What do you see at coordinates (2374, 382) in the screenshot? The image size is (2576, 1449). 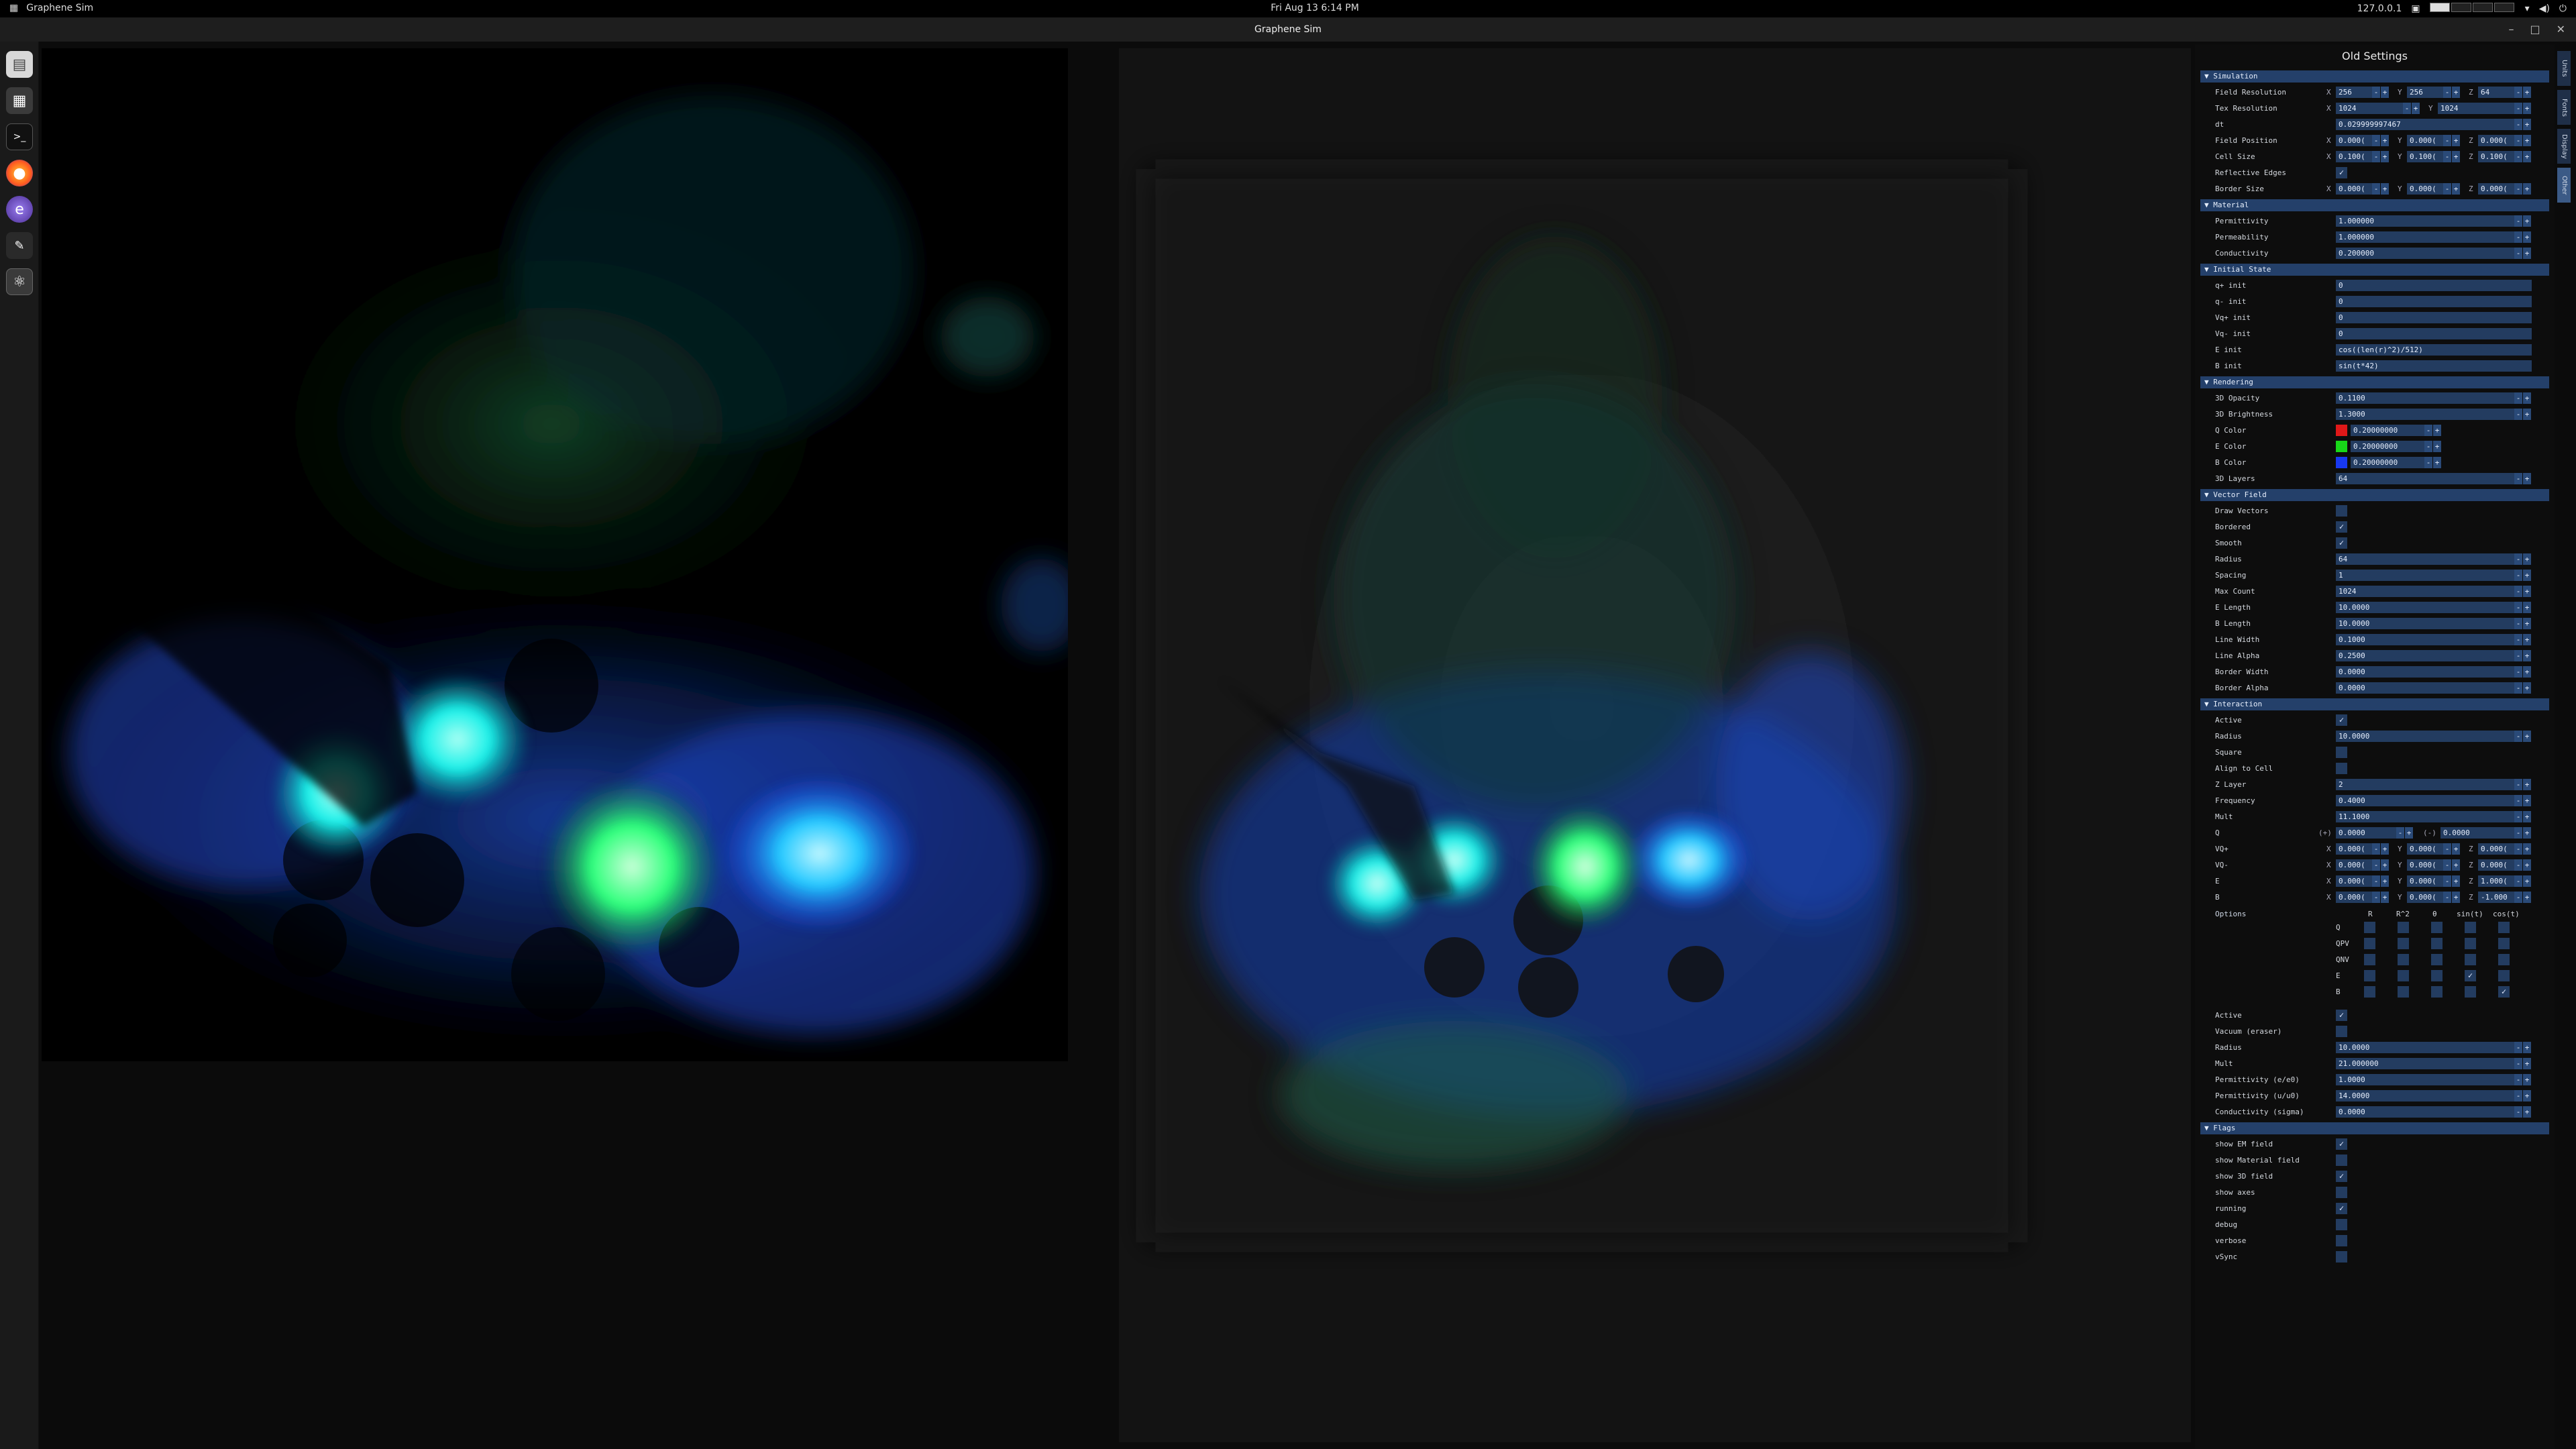 I see `section-rendering: ▼ Rendering` at bounding box center [2374, 382].